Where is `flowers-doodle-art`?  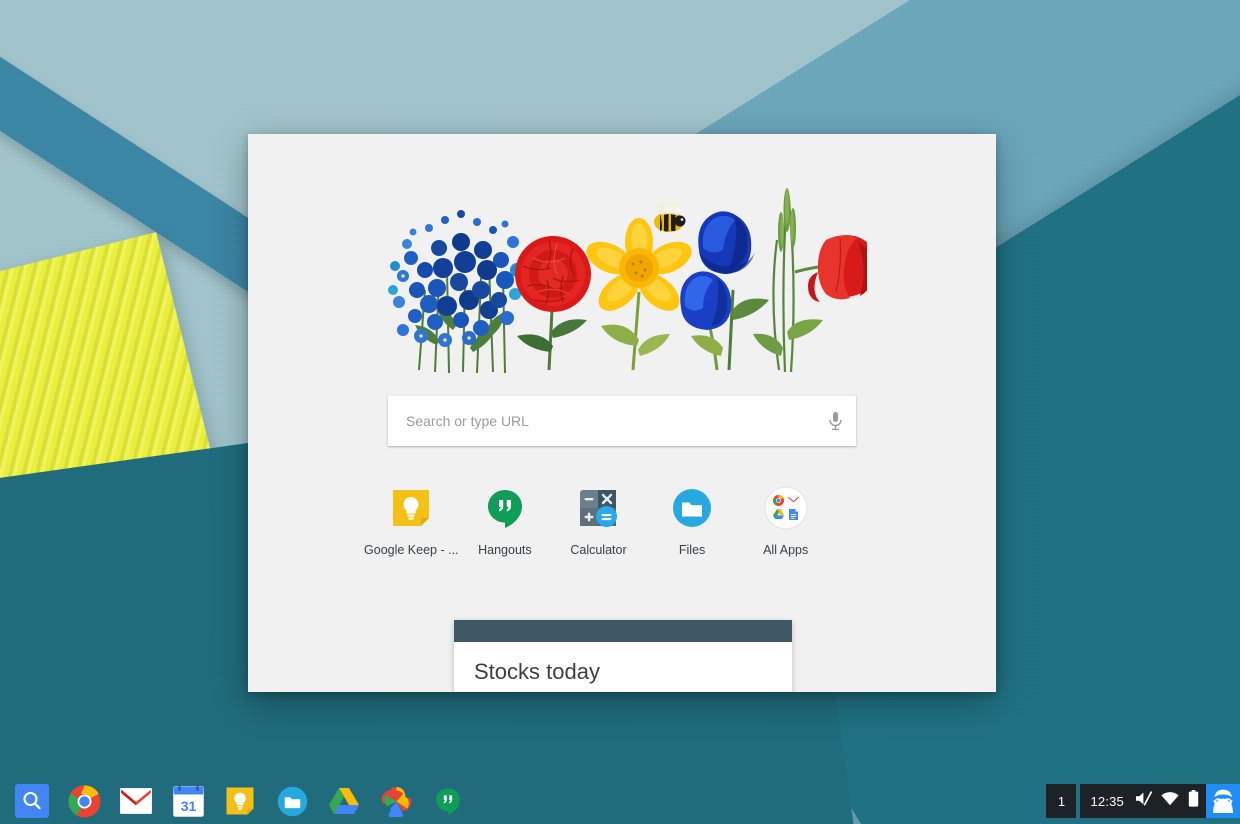
flowers-doodle-art is located at coordinates (627, 281).